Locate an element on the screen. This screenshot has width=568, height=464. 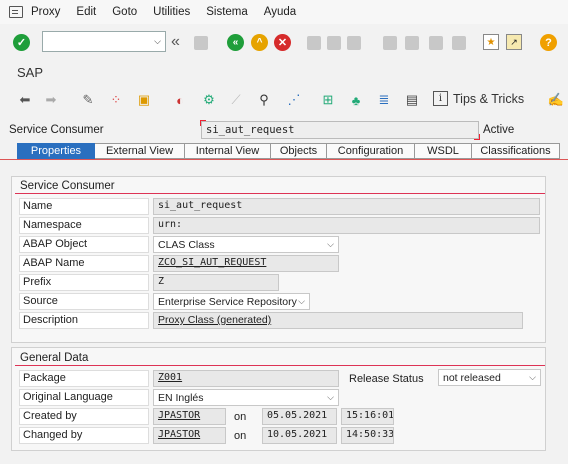
exit-icon: ^ is located at coordinates (259, 42).